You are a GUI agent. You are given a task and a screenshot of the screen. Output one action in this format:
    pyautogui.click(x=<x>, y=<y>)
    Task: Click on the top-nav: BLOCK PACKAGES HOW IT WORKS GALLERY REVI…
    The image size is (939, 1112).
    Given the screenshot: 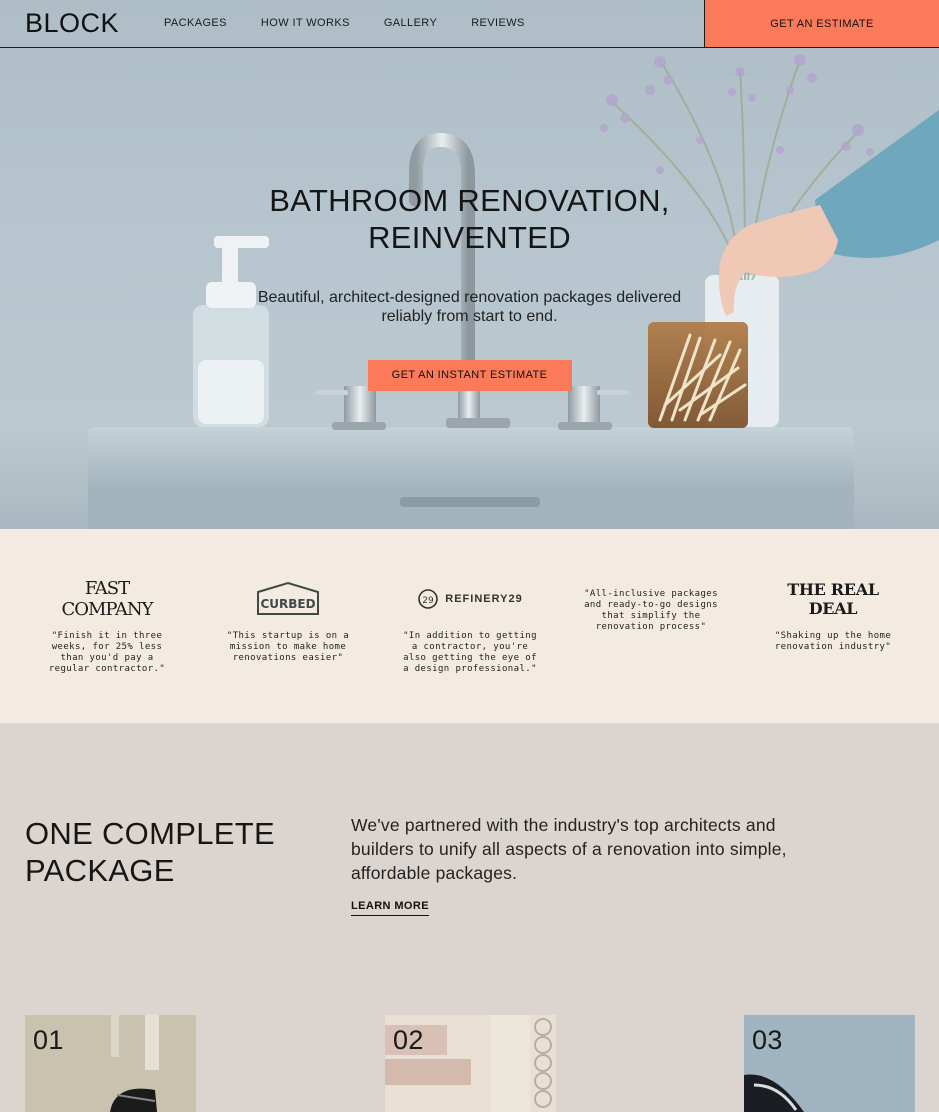 What is the action you would take?
    pyautogui.click(x=469, y=24)
    